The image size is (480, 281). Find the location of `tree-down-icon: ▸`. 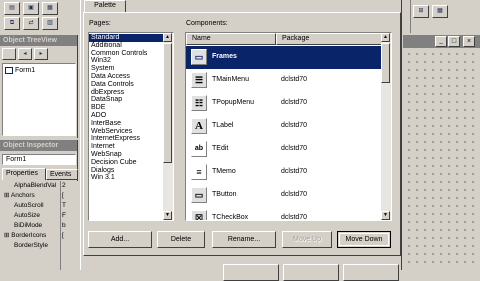

tree-down-icon: ▸ is located at coordinates (41, 54).